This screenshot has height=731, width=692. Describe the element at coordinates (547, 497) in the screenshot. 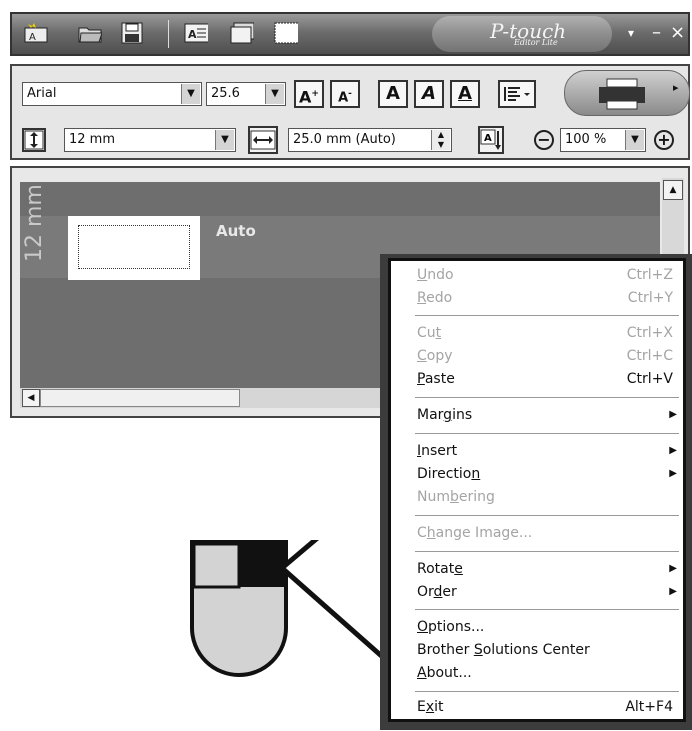

I see `menu-item-numbering: Numbering` at that location.